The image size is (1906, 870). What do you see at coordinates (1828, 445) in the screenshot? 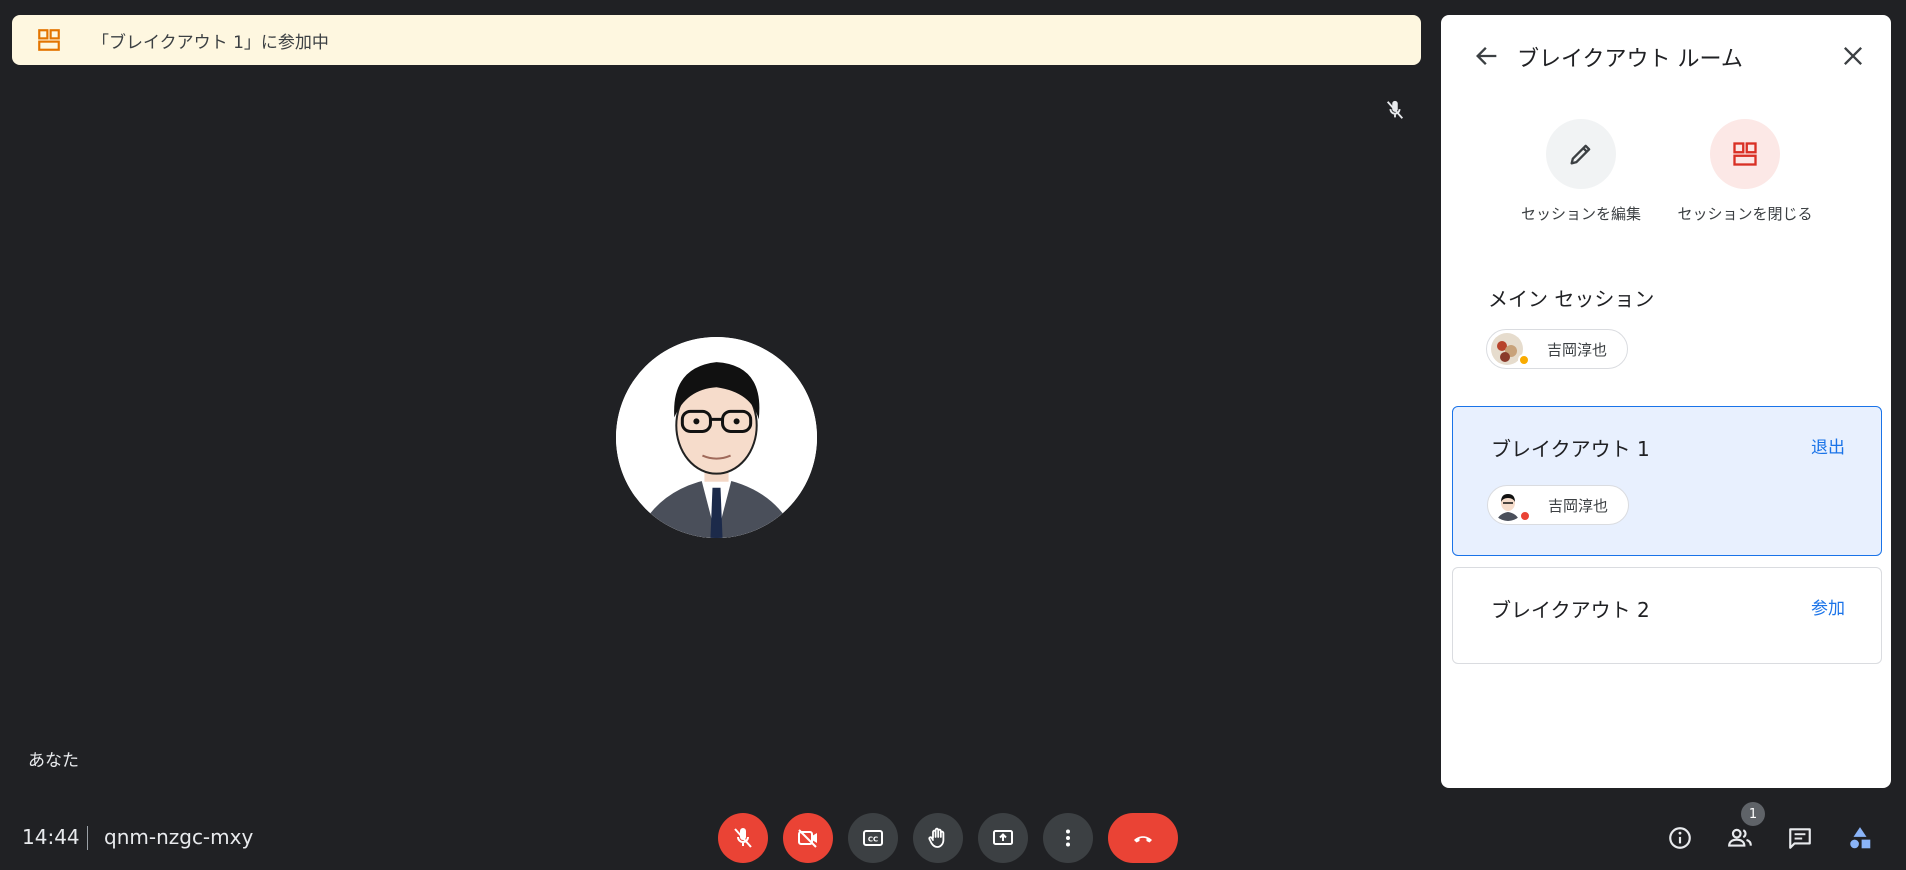
I see `leave-room-link: 退出` at bounding box center [1828, 445].